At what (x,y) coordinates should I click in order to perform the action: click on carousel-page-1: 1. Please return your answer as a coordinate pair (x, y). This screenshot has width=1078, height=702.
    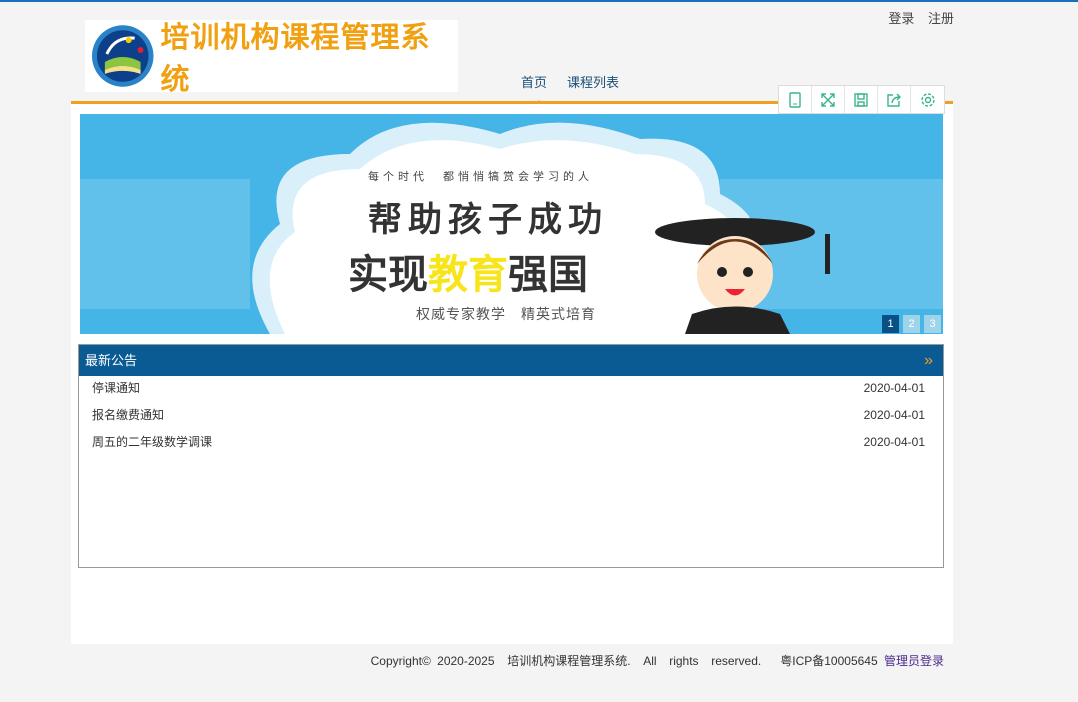
    Looking at the image, I should click on (890, 324).